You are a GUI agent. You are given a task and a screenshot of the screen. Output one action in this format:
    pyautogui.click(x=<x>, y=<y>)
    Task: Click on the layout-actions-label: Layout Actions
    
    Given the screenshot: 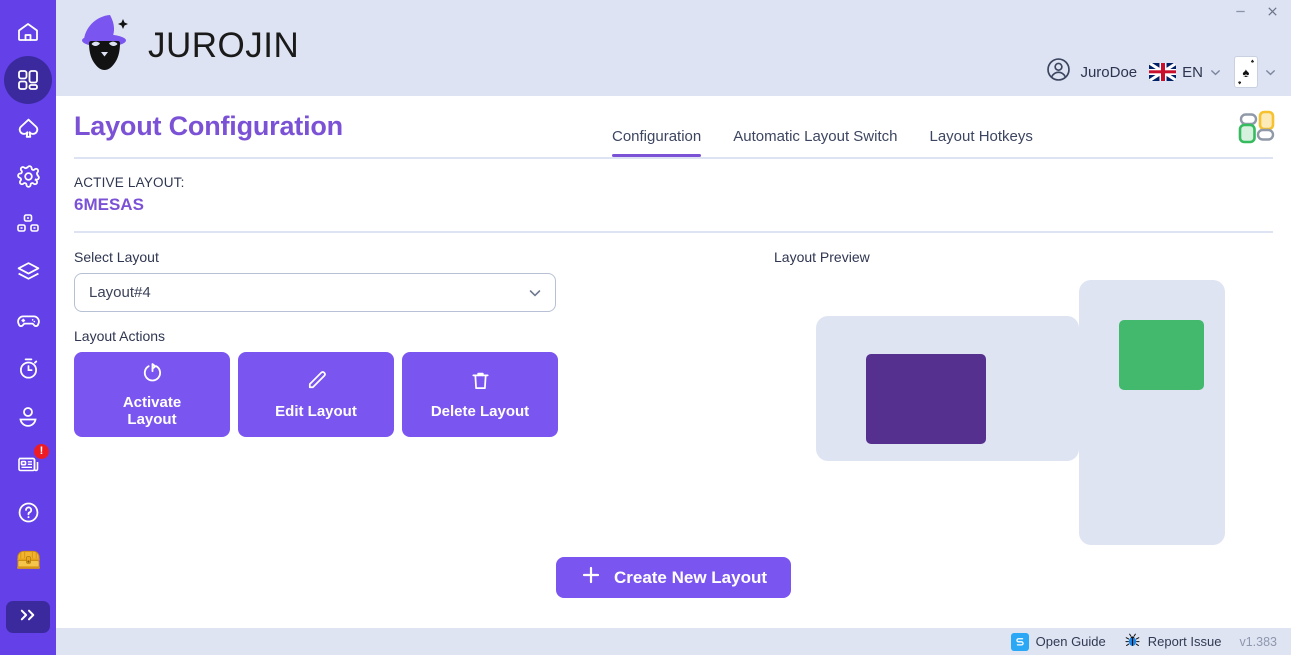 What is the action you would take?
    pyautogui.click(x=120, y=336)
    